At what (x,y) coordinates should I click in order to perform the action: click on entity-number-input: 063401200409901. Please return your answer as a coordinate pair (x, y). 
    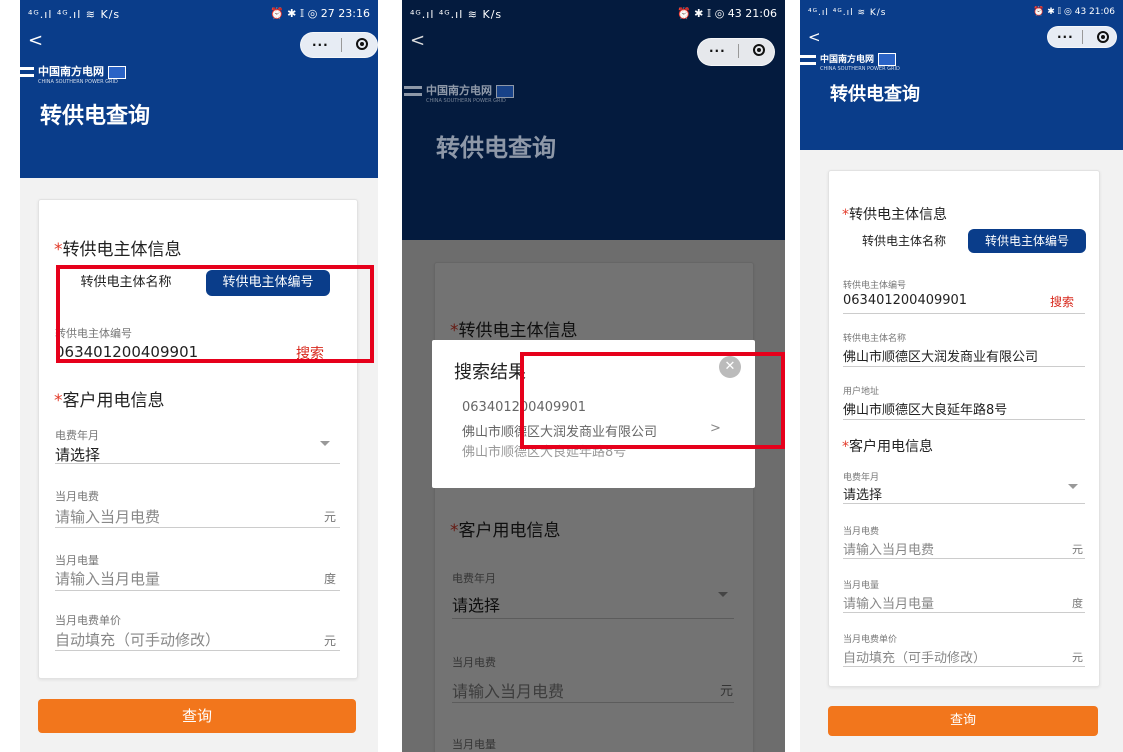
    Looking at the image, I should click on (905, 300).